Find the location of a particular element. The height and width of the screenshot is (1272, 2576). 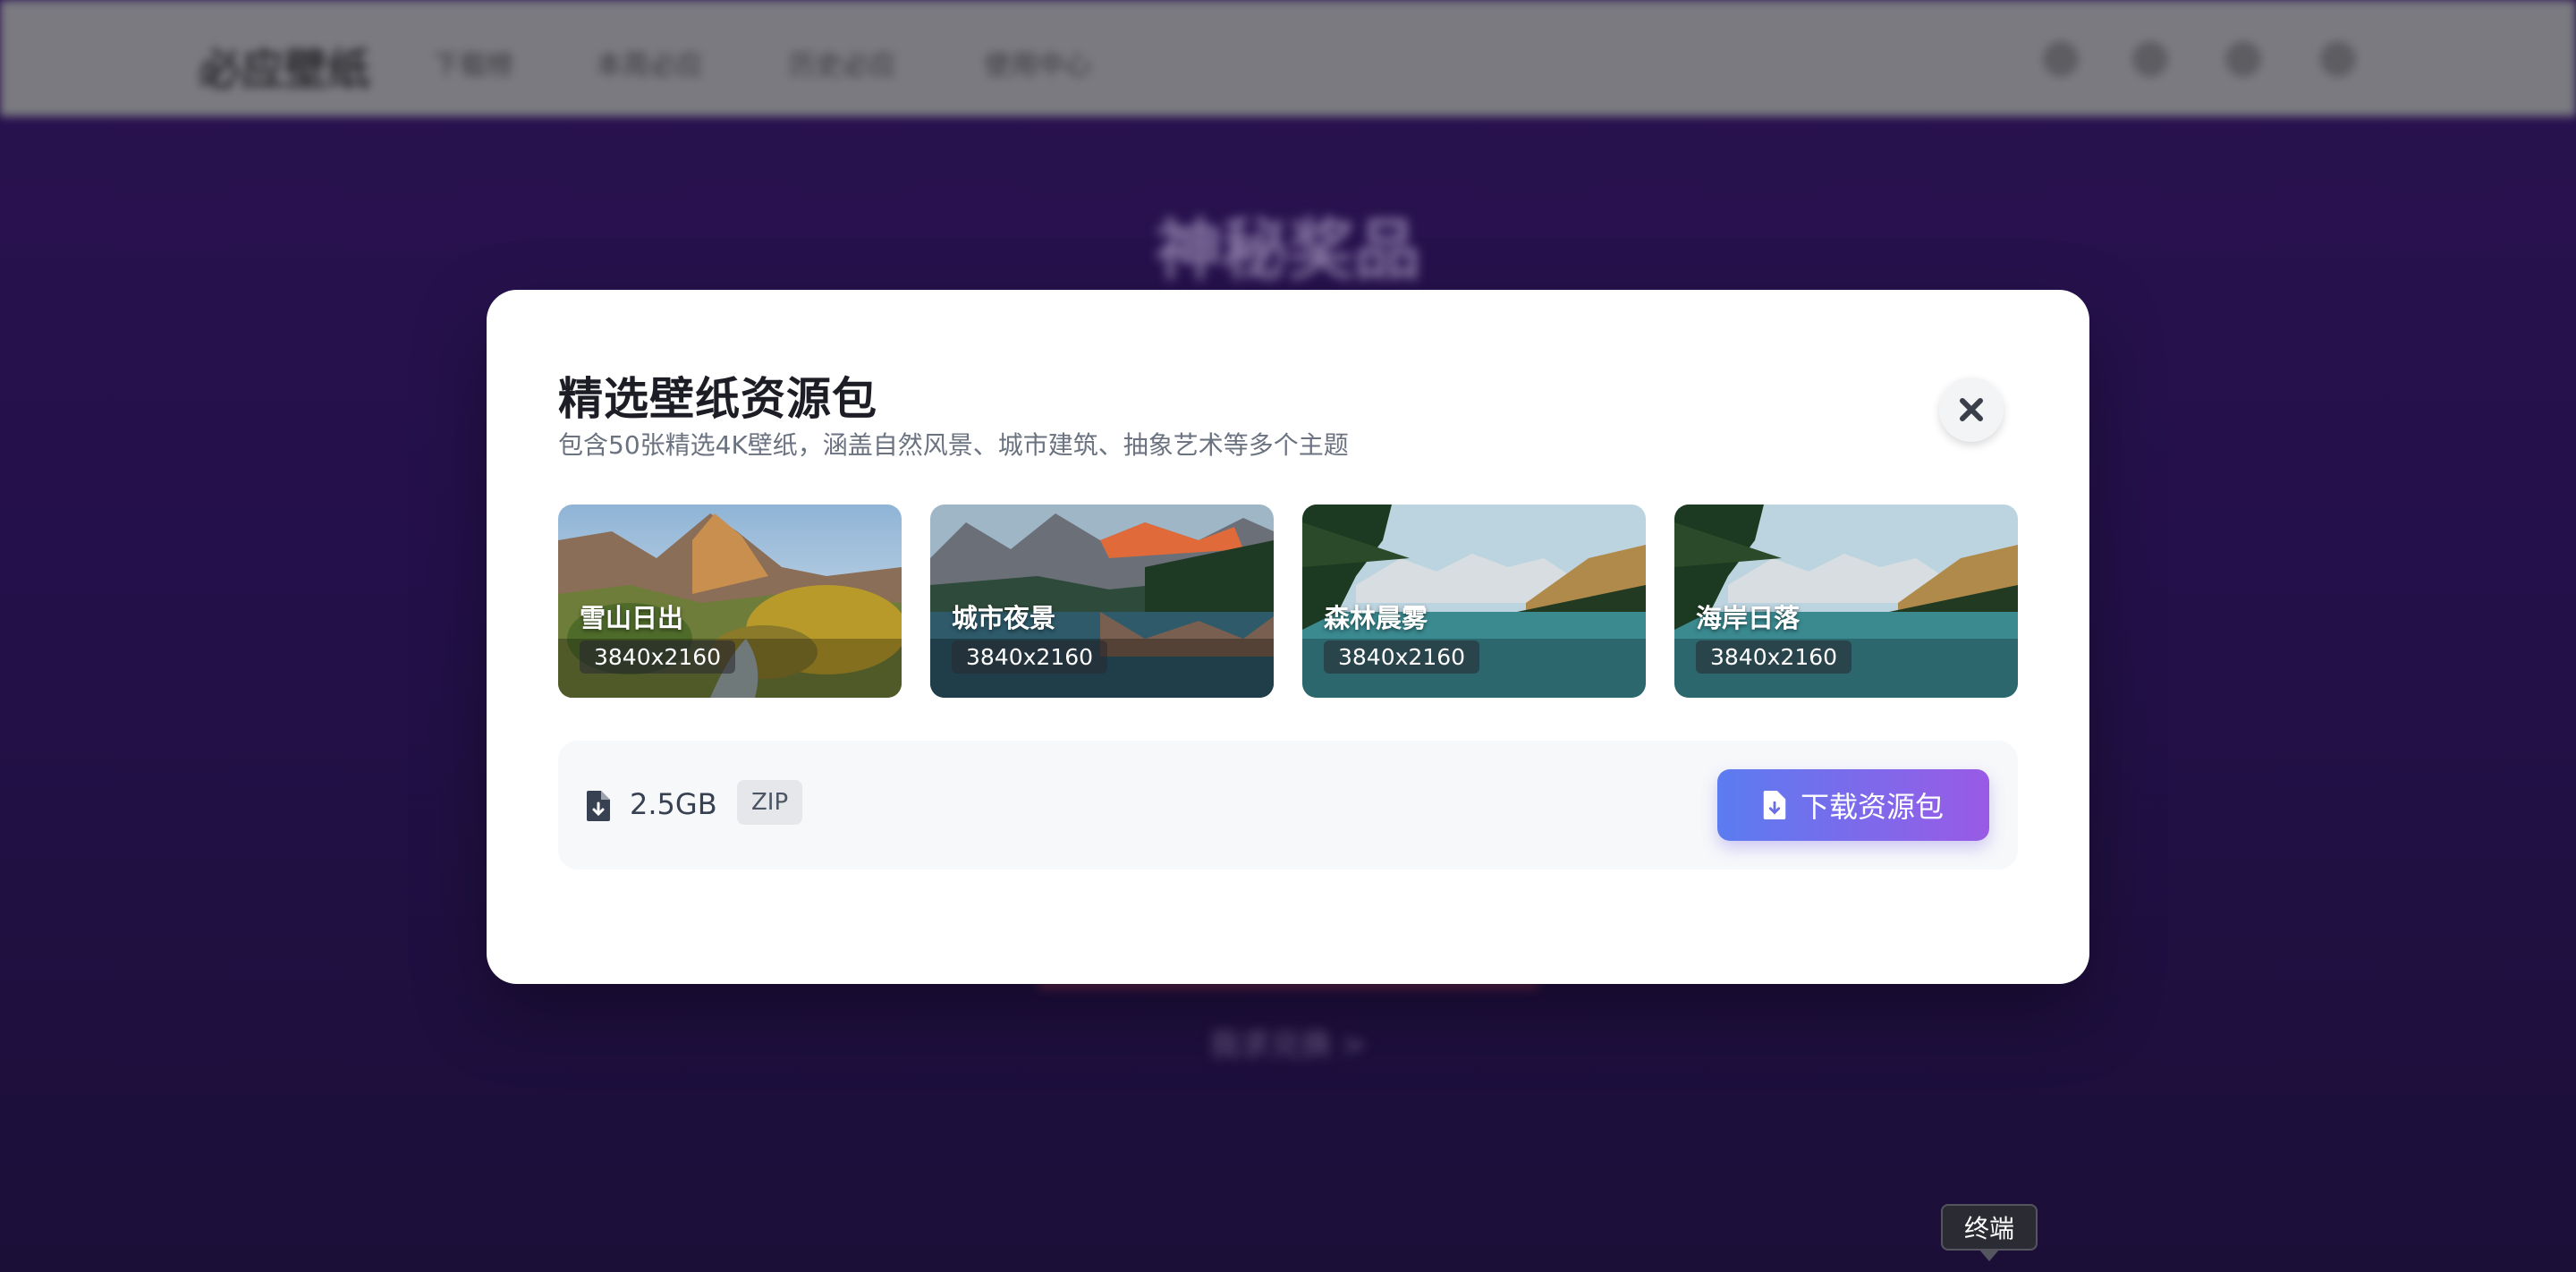

download-button: 下载资源包 is located at coordinates (1853, 805).